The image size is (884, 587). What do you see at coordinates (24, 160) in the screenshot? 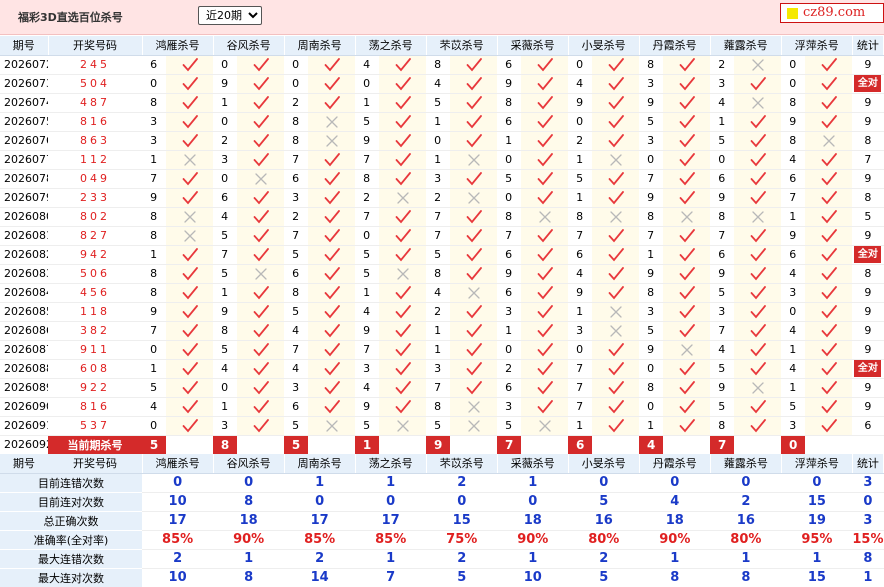
I see `period-cell: 2026077` at bounding box center [24, 160].